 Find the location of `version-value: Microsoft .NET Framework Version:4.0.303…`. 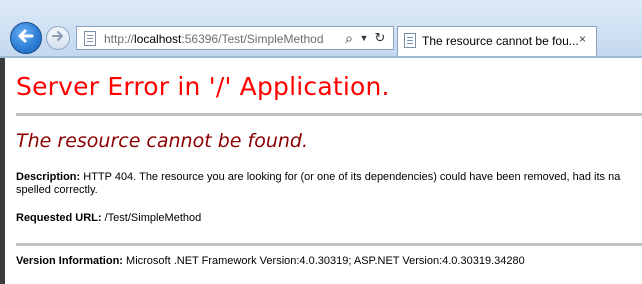

version-value: Microsoft .NET Framework Version:4.0.303… is located at coordinates (325, 261).